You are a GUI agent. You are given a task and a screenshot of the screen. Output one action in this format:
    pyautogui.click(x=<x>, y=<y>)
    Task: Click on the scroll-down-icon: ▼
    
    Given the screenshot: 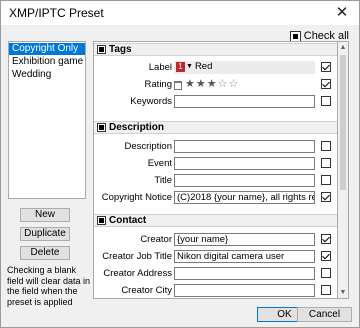 What is the action you would take?
    pyautogui.click(x=343, y=292)
    